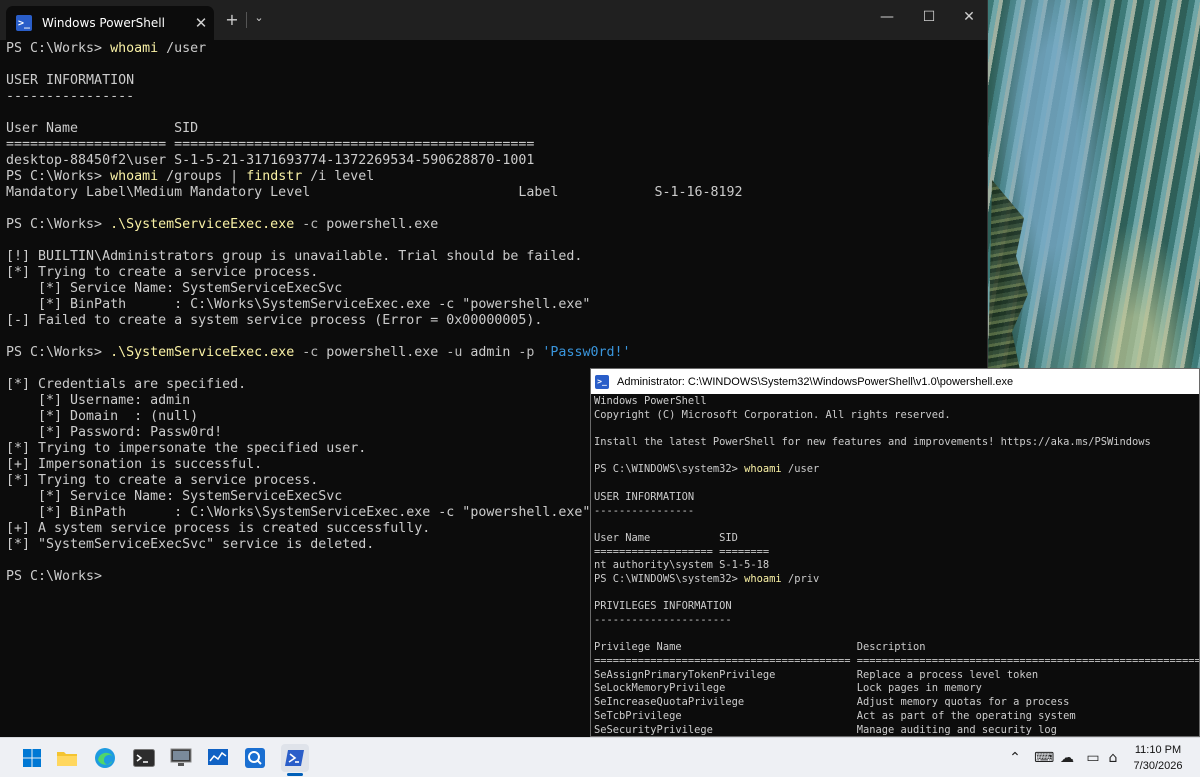  Describe the element at coordinates (1015, 758) in the screenshot. I see `chevron-up-icon: ⌃` at that location.